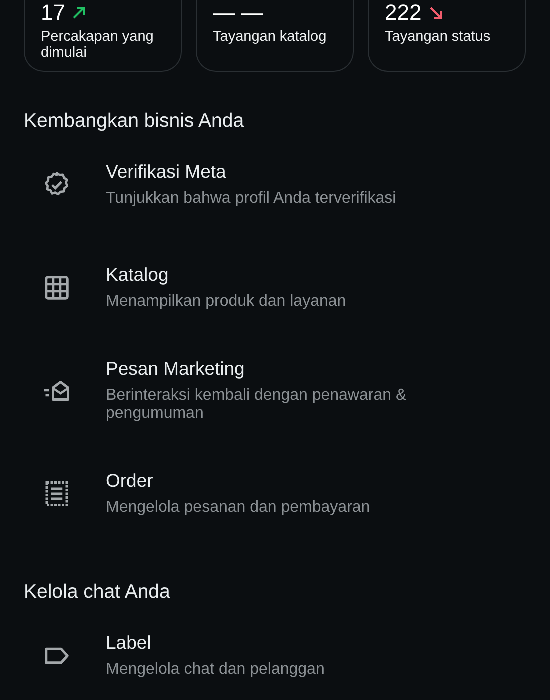  Describe the element at coordinates (226, 275) in the screenshot. I see `item-title: Katalog` at that location.